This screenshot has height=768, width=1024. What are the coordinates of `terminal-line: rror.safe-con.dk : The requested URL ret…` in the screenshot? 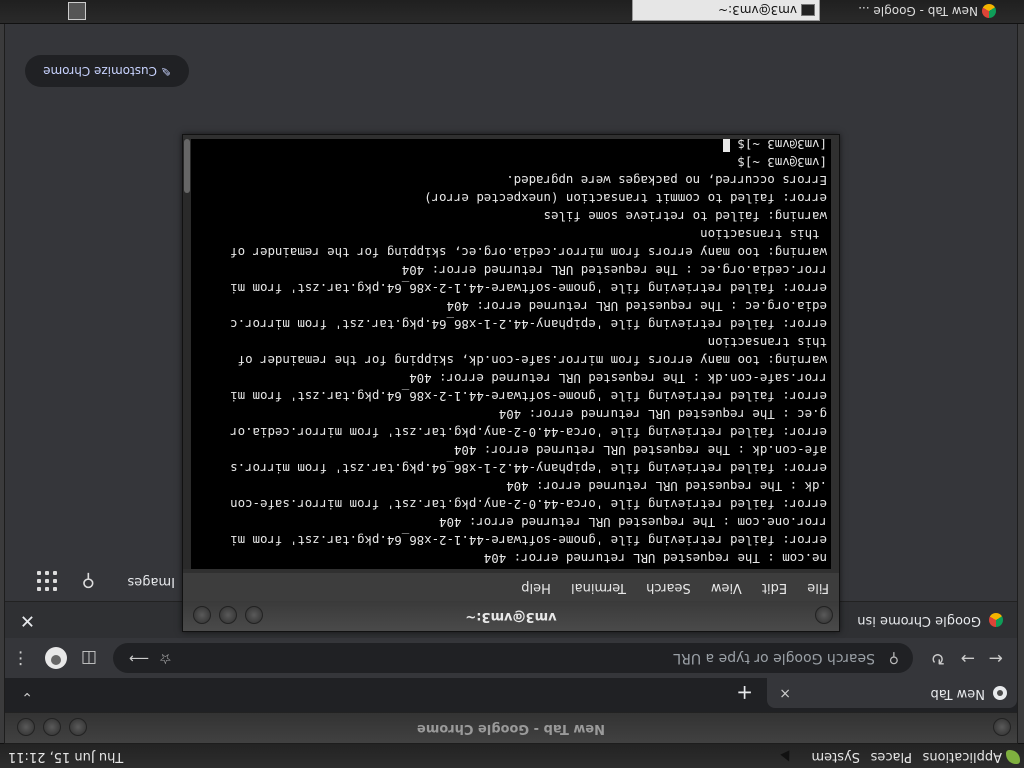 It's located at (618, 378).